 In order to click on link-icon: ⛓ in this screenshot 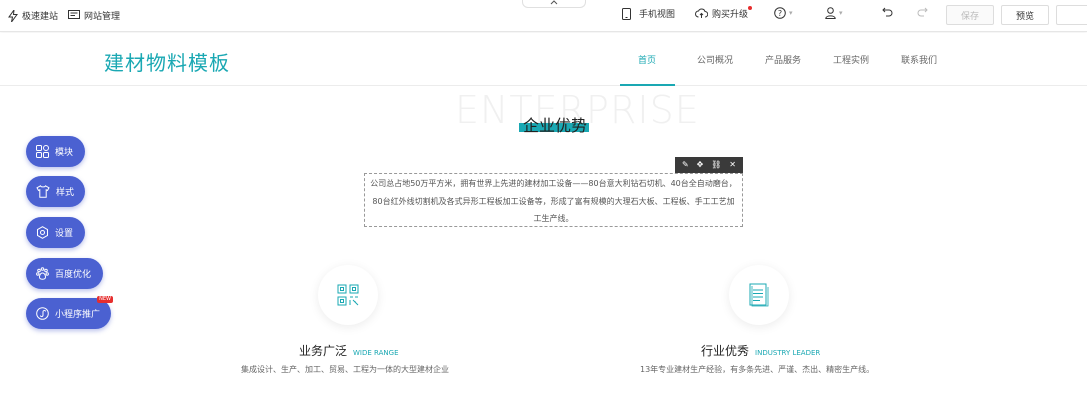, I will do `click(716, 165)`.